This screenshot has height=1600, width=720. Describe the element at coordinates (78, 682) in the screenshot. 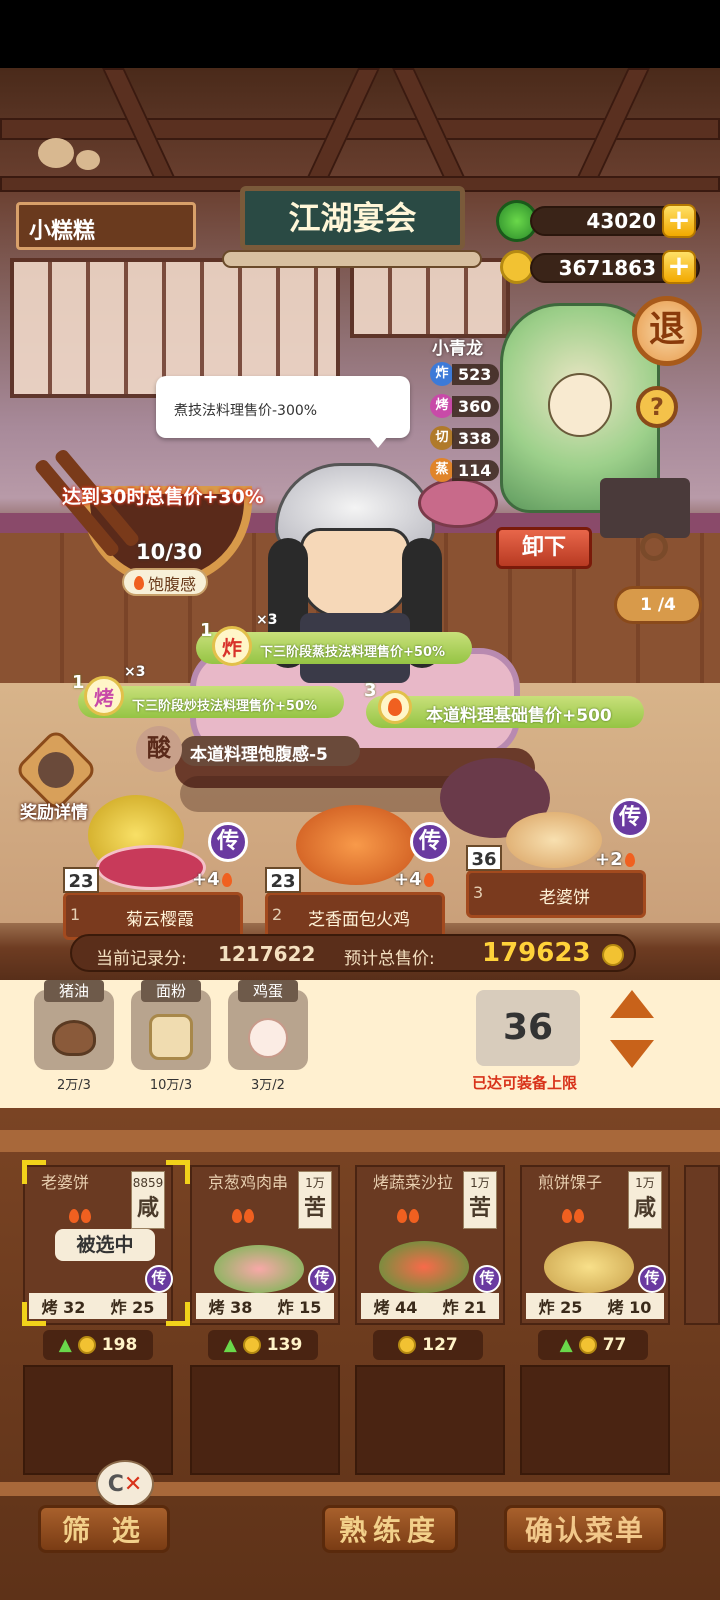

I see `bonus-level: 1` at that location.